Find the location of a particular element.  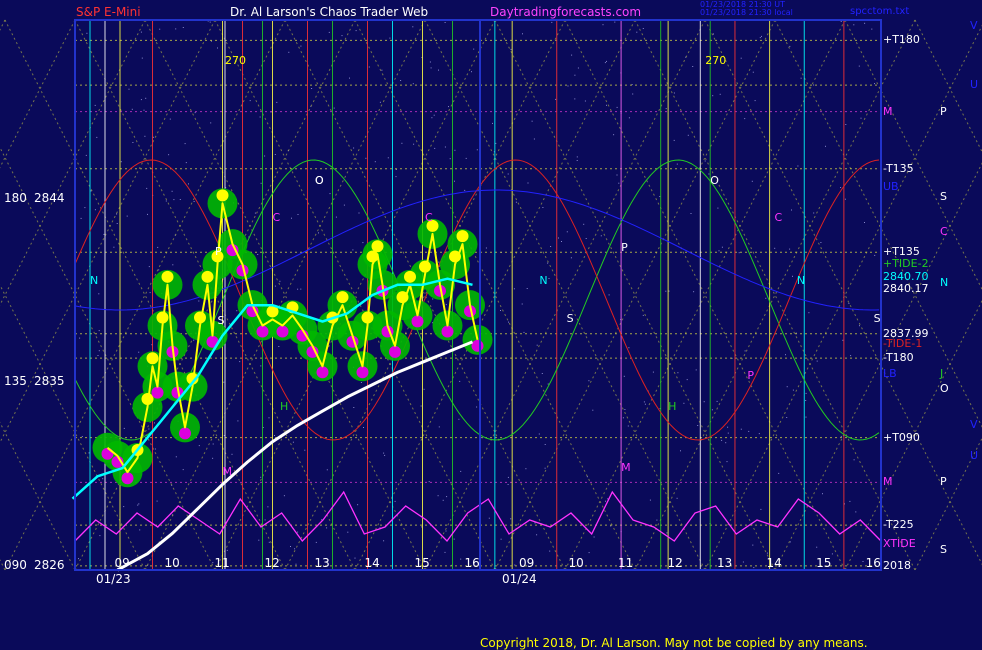

annotation-label: 270 is located at coordinates (716, 60).